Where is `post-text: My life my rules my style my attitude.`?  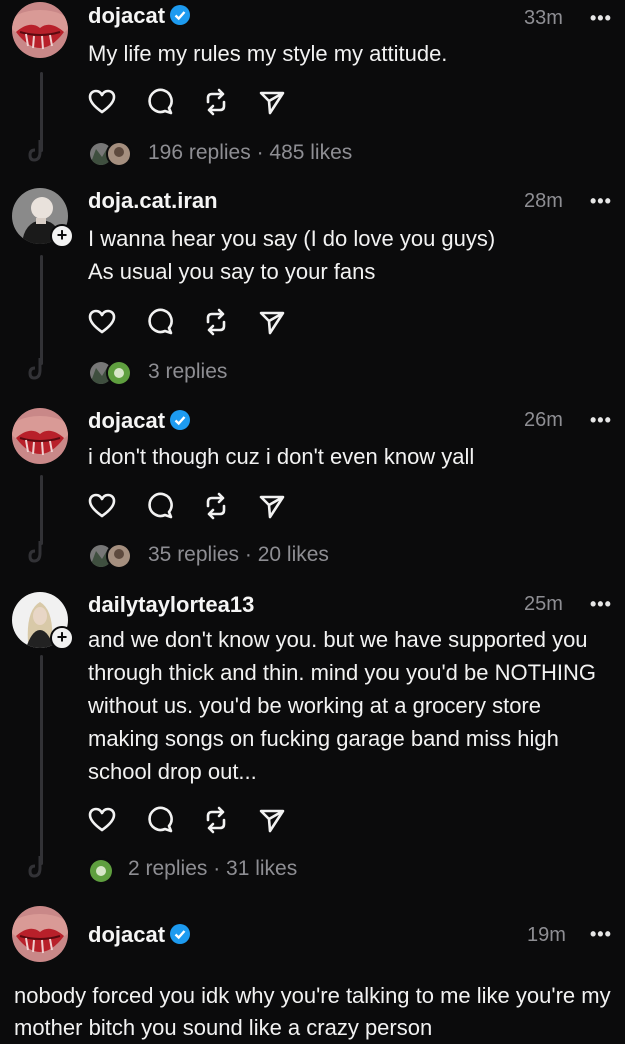 post-text: My life my rules my style my attitude. is located at coordinates (268, 53).